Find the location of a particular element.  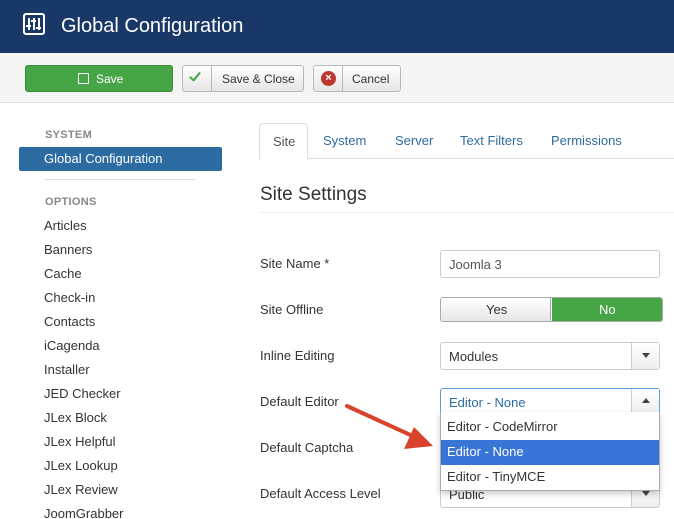

annotation-arrow-icon is located at coordinates (389, 426).